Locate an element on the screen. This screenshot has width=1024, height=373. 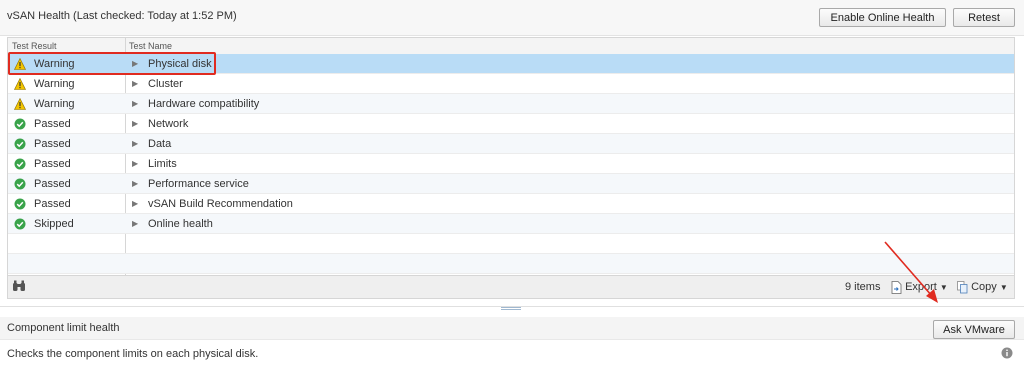
test-name-text: Hardware compatibility is located at coordinates (204, 104).